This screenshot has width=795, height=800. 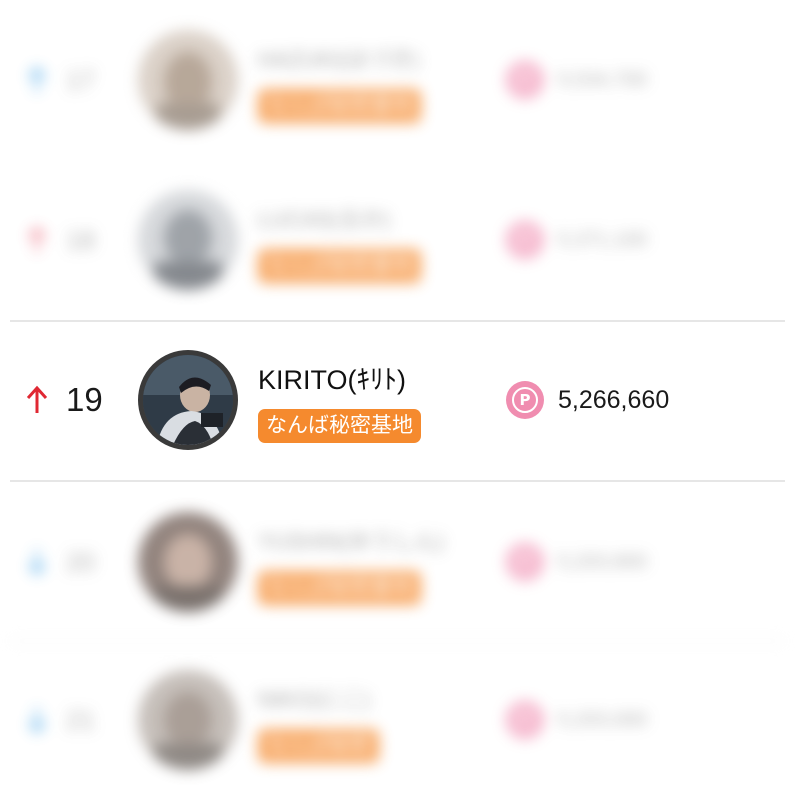 I want to click on user-name: HAZUKI(はづき), so click(x=338, y=60).